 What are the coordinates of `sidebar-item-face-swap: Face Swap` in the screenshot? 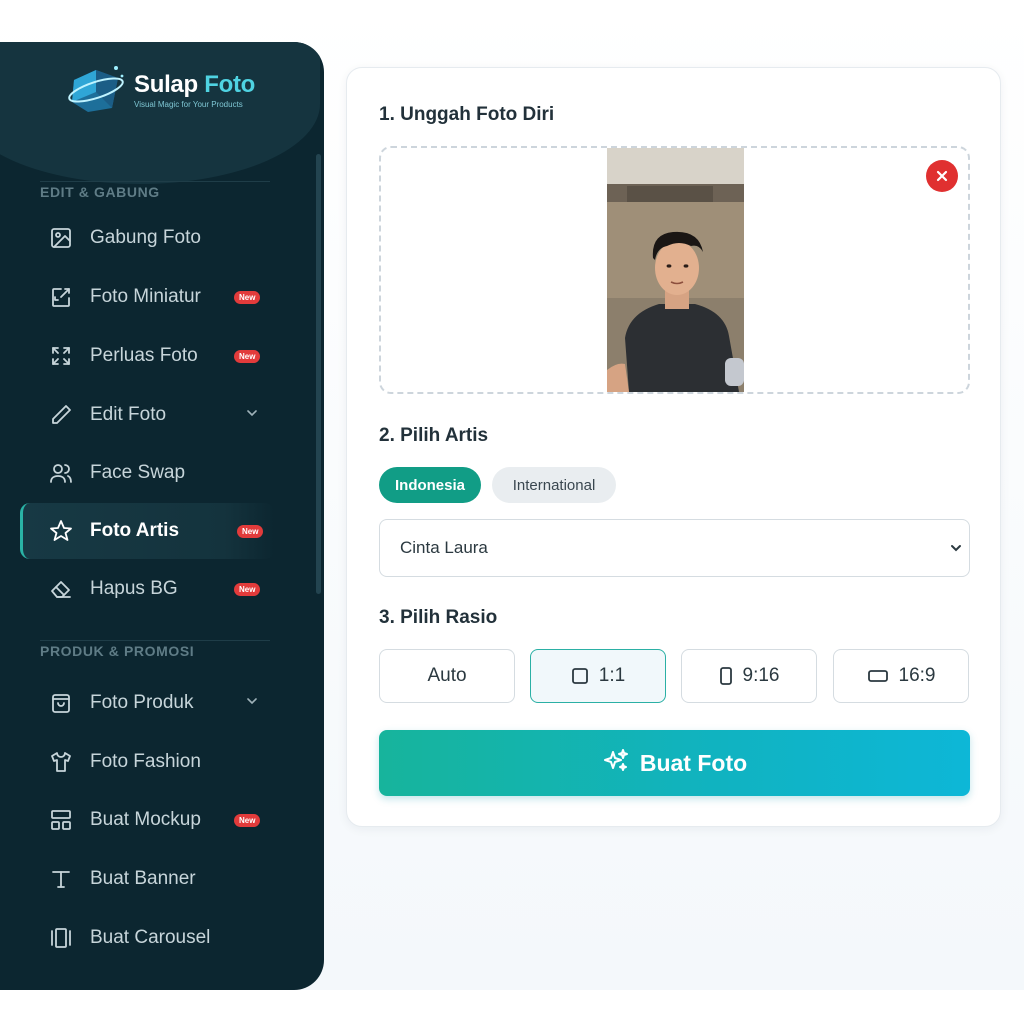 It's located at (147, 473).